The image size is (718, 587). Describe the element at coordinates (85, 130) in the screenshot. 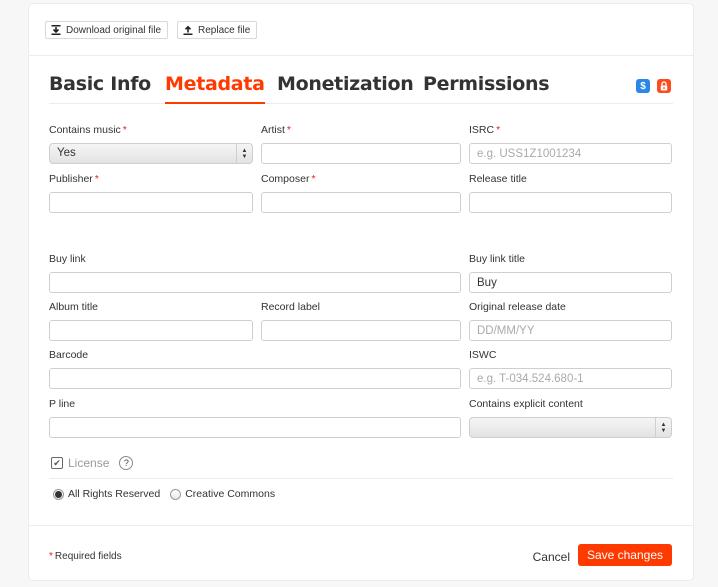

I see `contains-music-label: Contains music` at that location.